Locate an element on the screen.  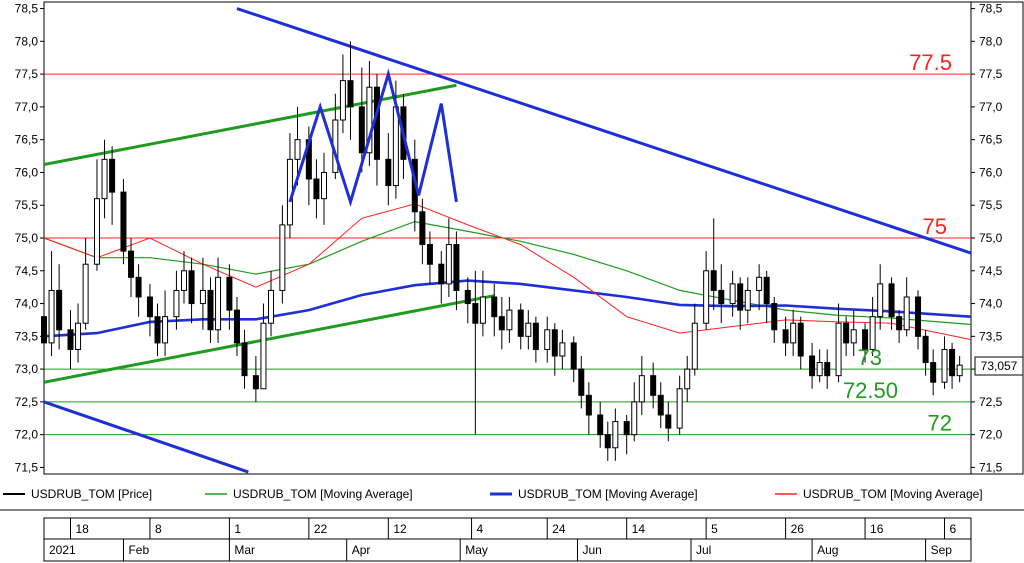
month-tick-label: Jun is located at coordinates (591, 550).